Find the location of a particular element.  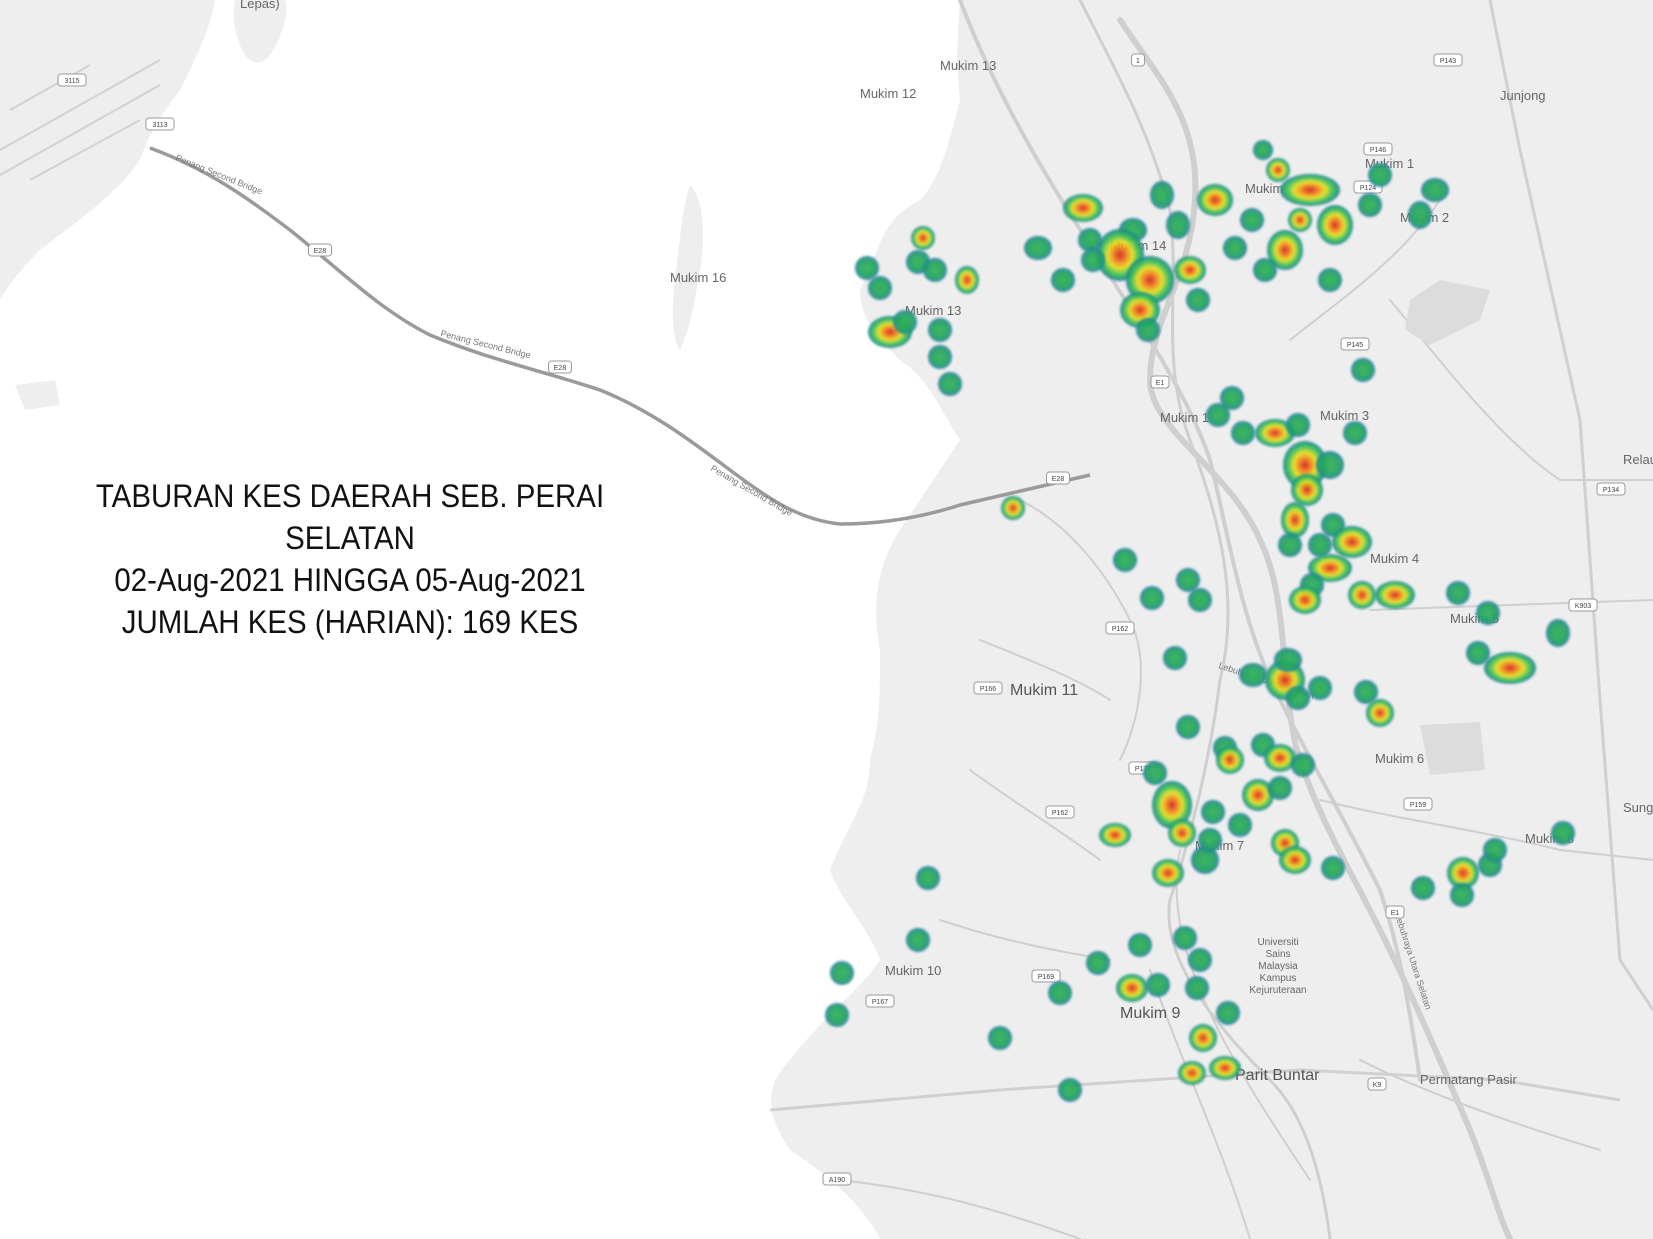

road-shield: A190 is located at coordinates (837, 1179).